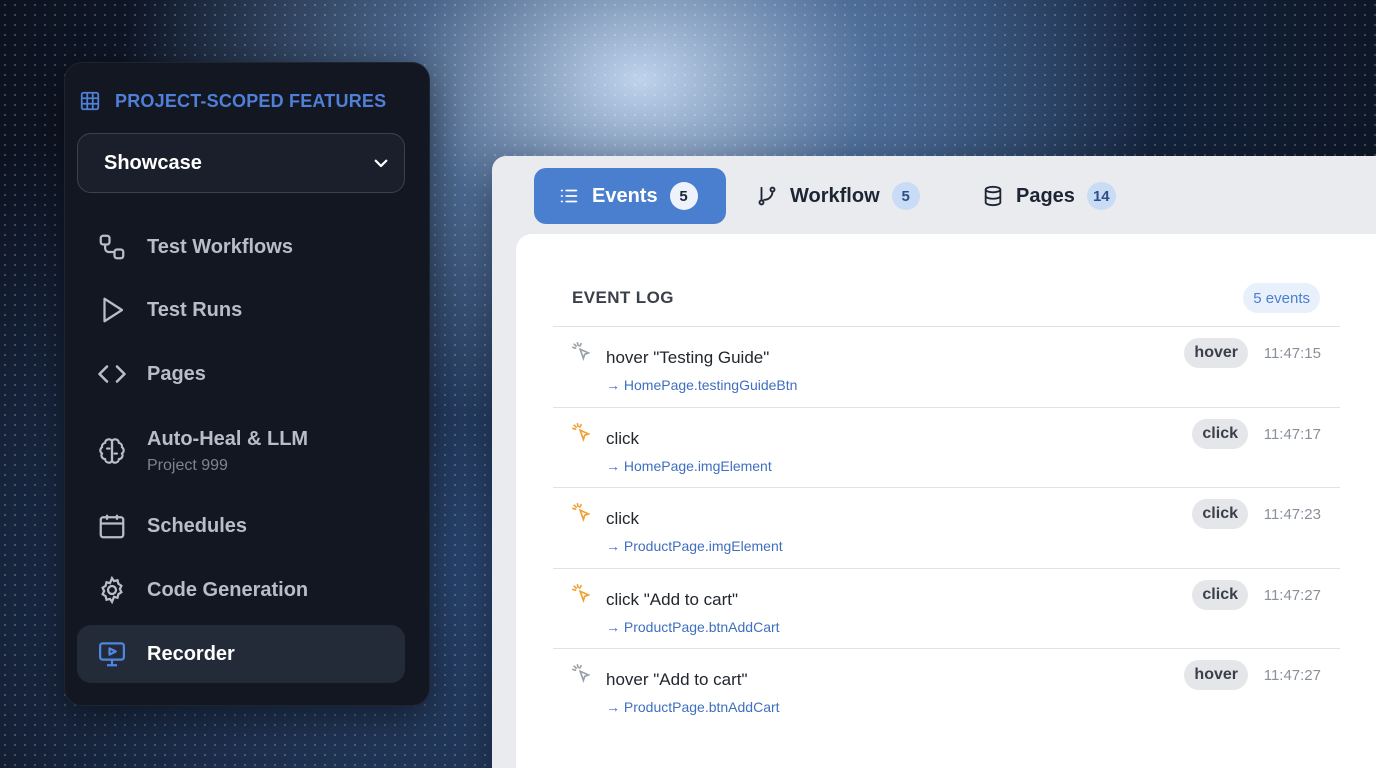 The height and width of the screenshot is (768, 1376). Describe the element at coordinates (1292, 434) in the screenshot. I see `event-timestamp: 11:47:17` at that location.